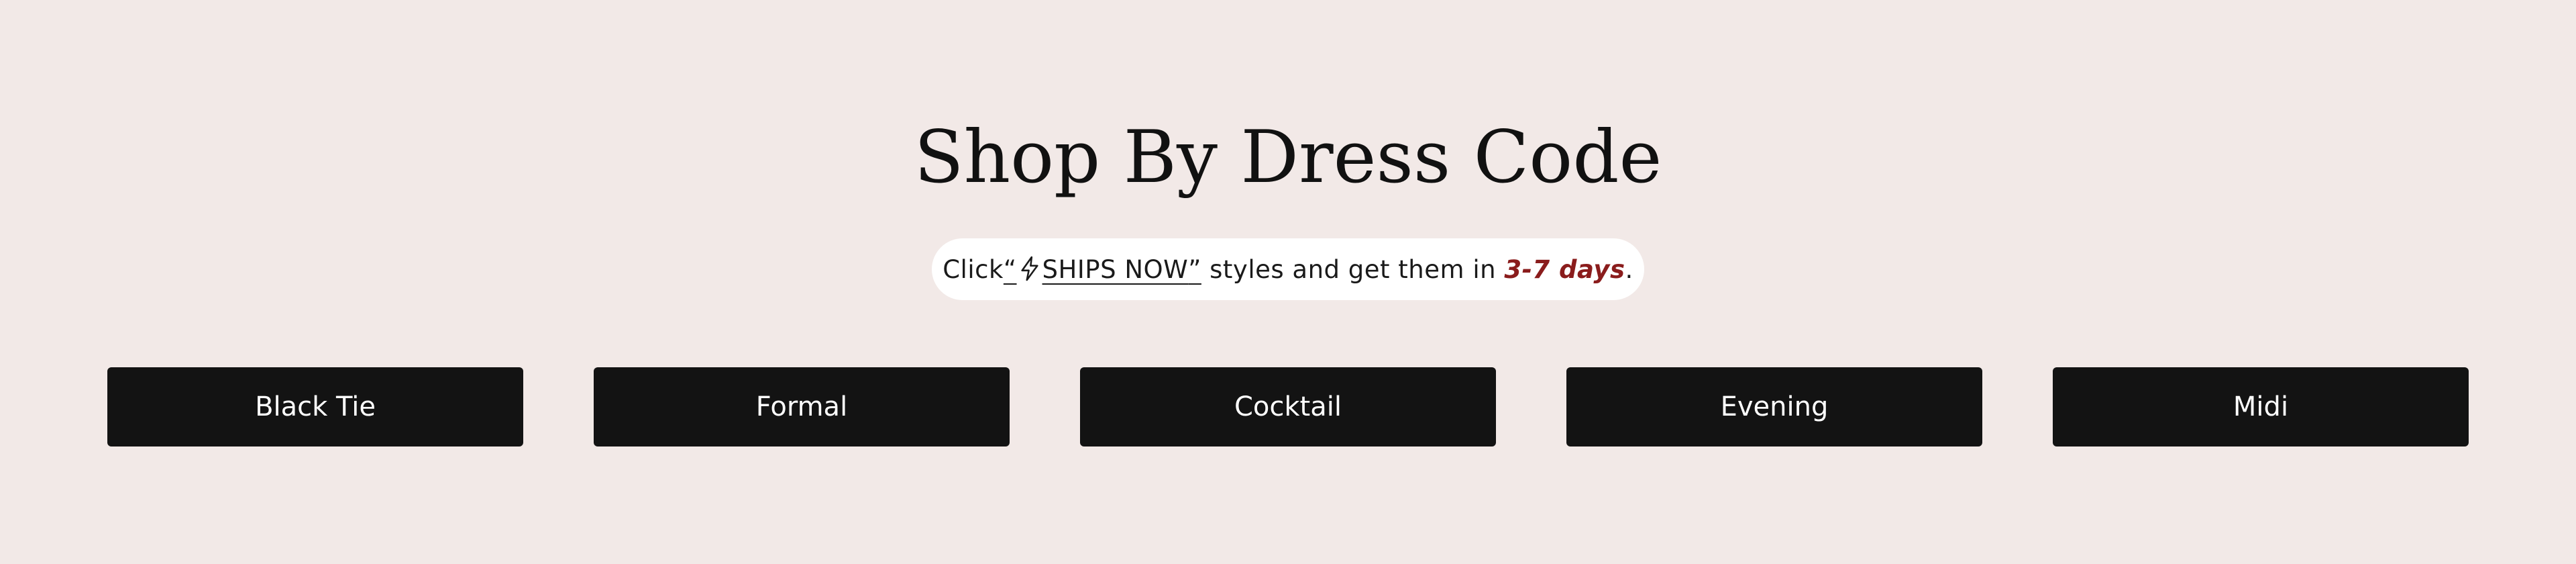  I want to click on notice-prefix: Click, so click(973, 269).